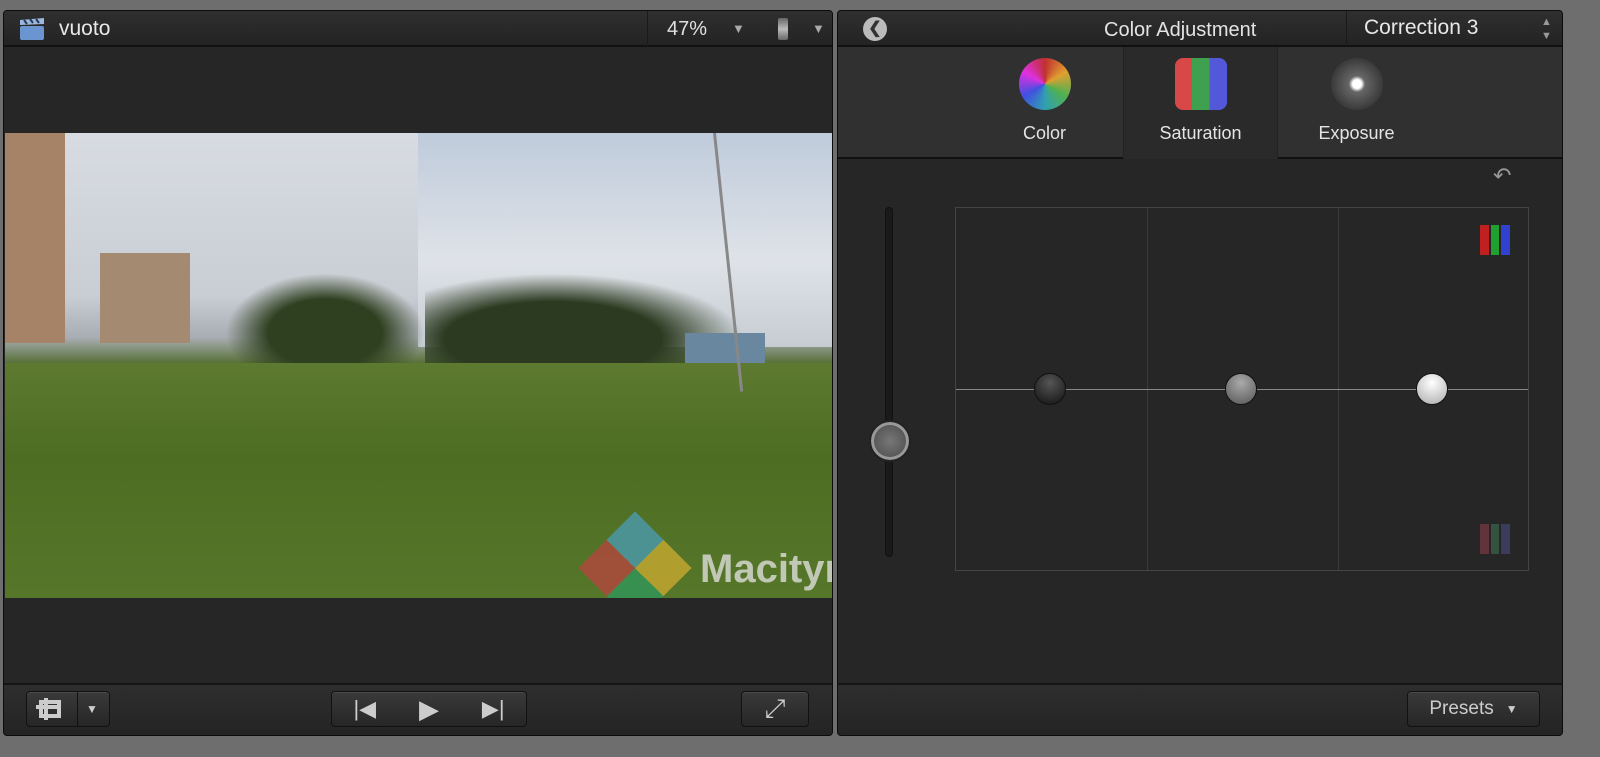 Image resolution: width=1600 pixels, height=757 pixels. I want to click on fullscreen-button: ⤢, so click(775, 709).